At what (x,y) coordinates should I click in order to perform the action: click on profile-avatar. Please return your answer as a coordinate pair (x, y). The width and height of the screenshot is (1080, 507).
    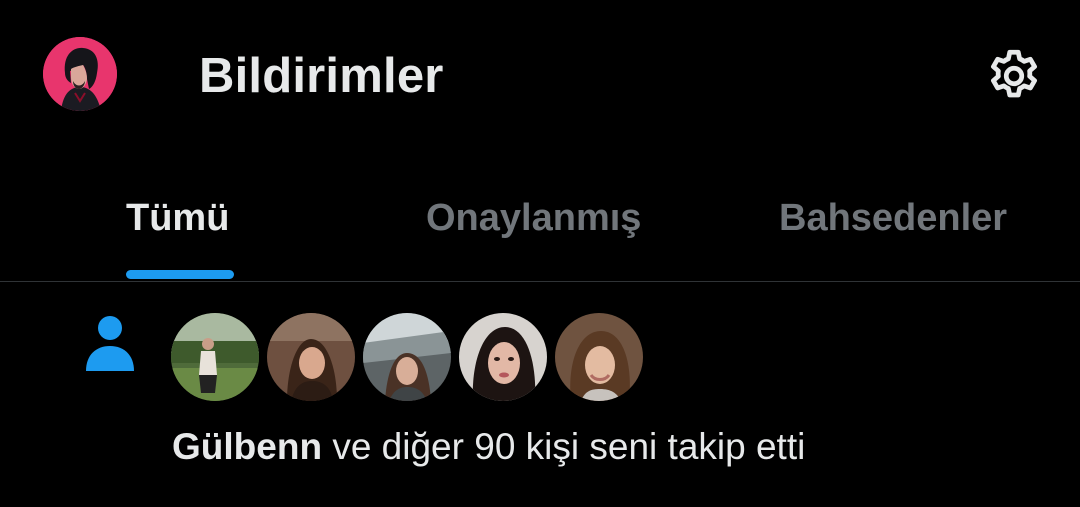
    Looking at the image, I should click on (80, 74).